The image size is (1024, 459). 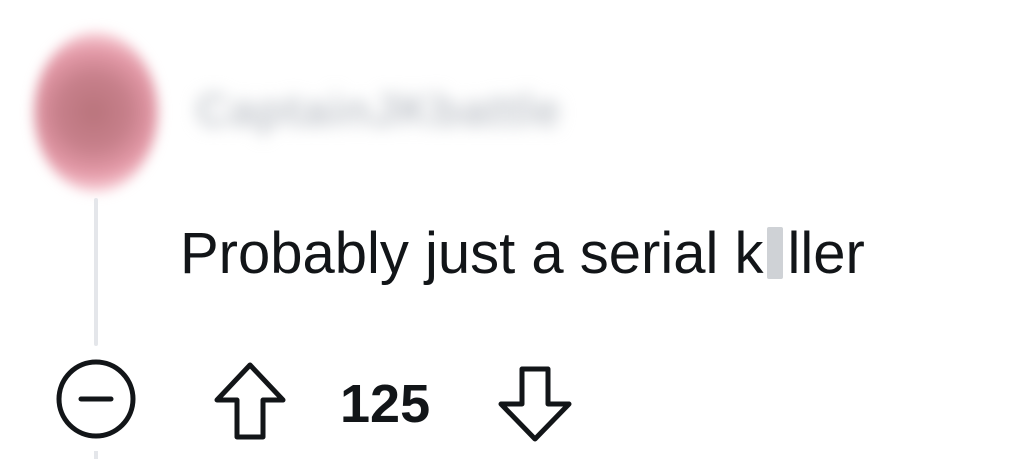 I want to click on upvote-button, so click(x=250, y=401).